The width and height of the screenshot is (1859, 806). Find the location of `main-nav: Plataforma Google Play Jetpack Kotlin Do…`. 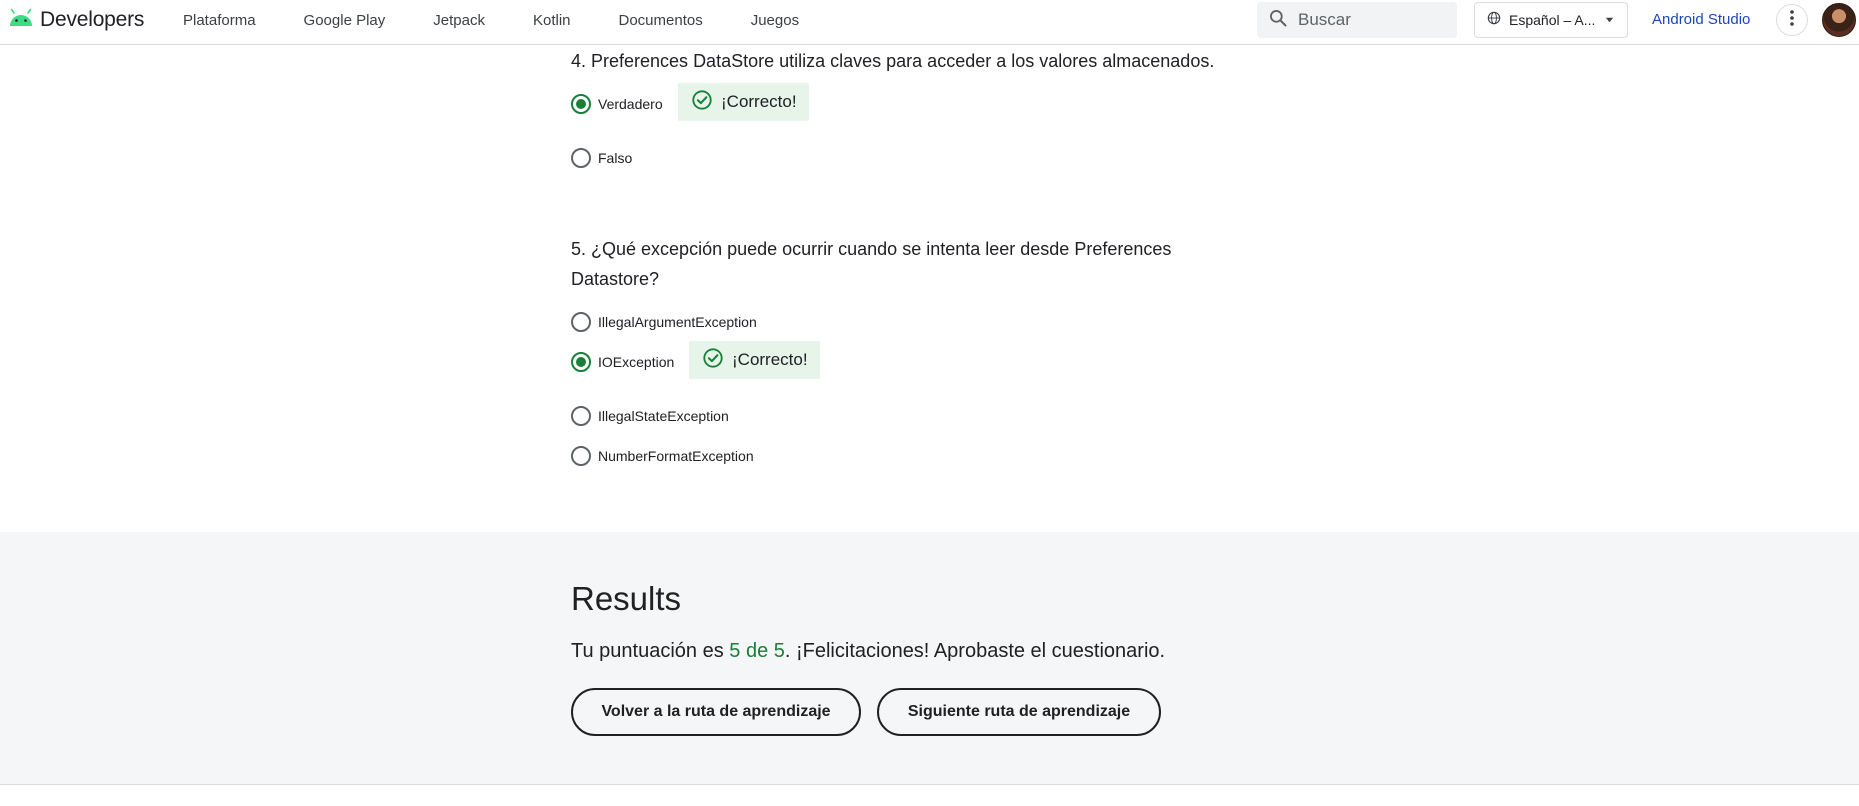

main-nav: Plataforma Google Play Jetpack Kotlin Do… is located at coordinates (515, 20).